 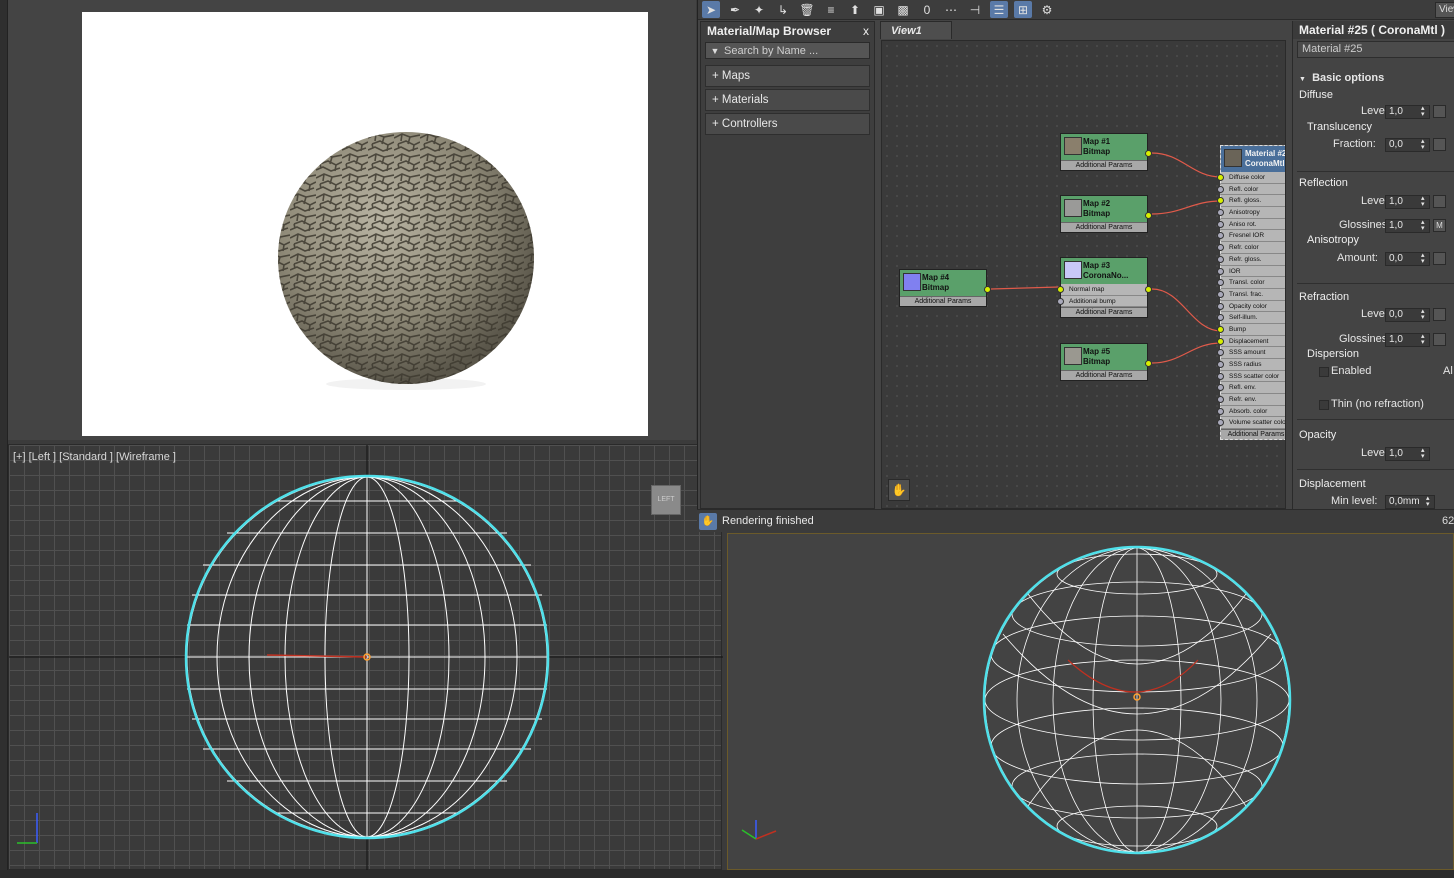 I want to click on delete-icon: 🗑, so click(x=807, y=9).